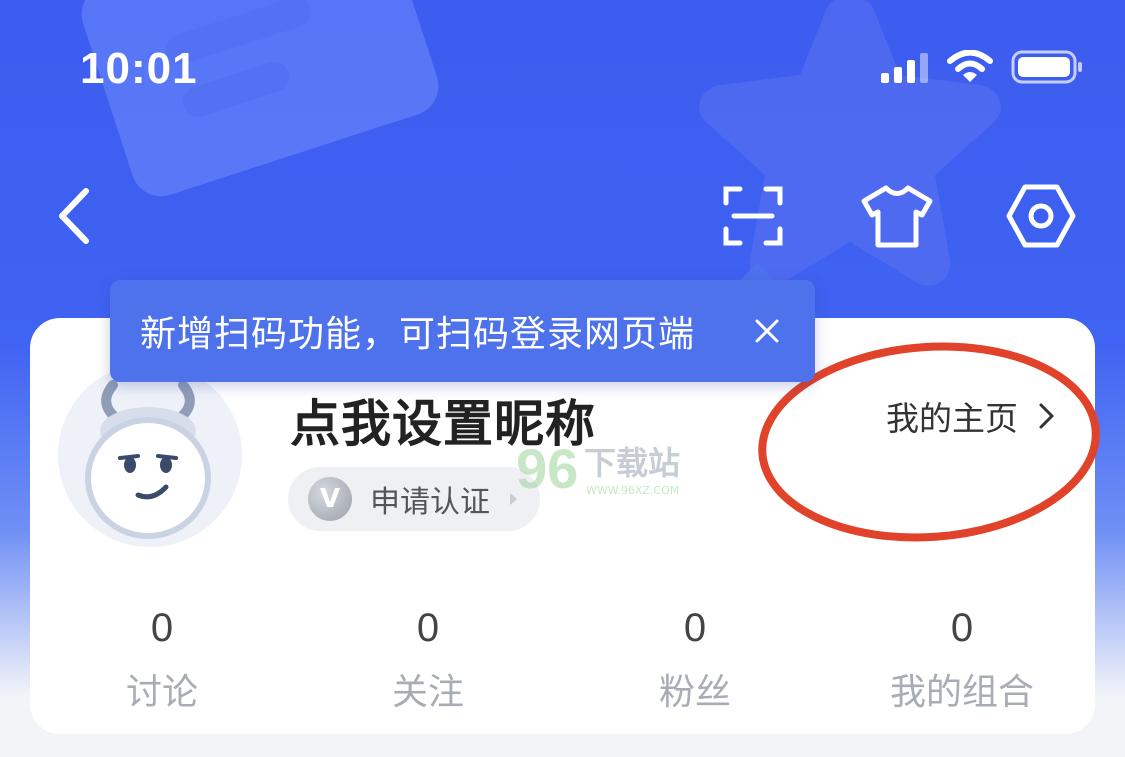  Describe the element at coordinates (632, 463) in the screenshot. I see `watermark-text: 下载站` at that location.